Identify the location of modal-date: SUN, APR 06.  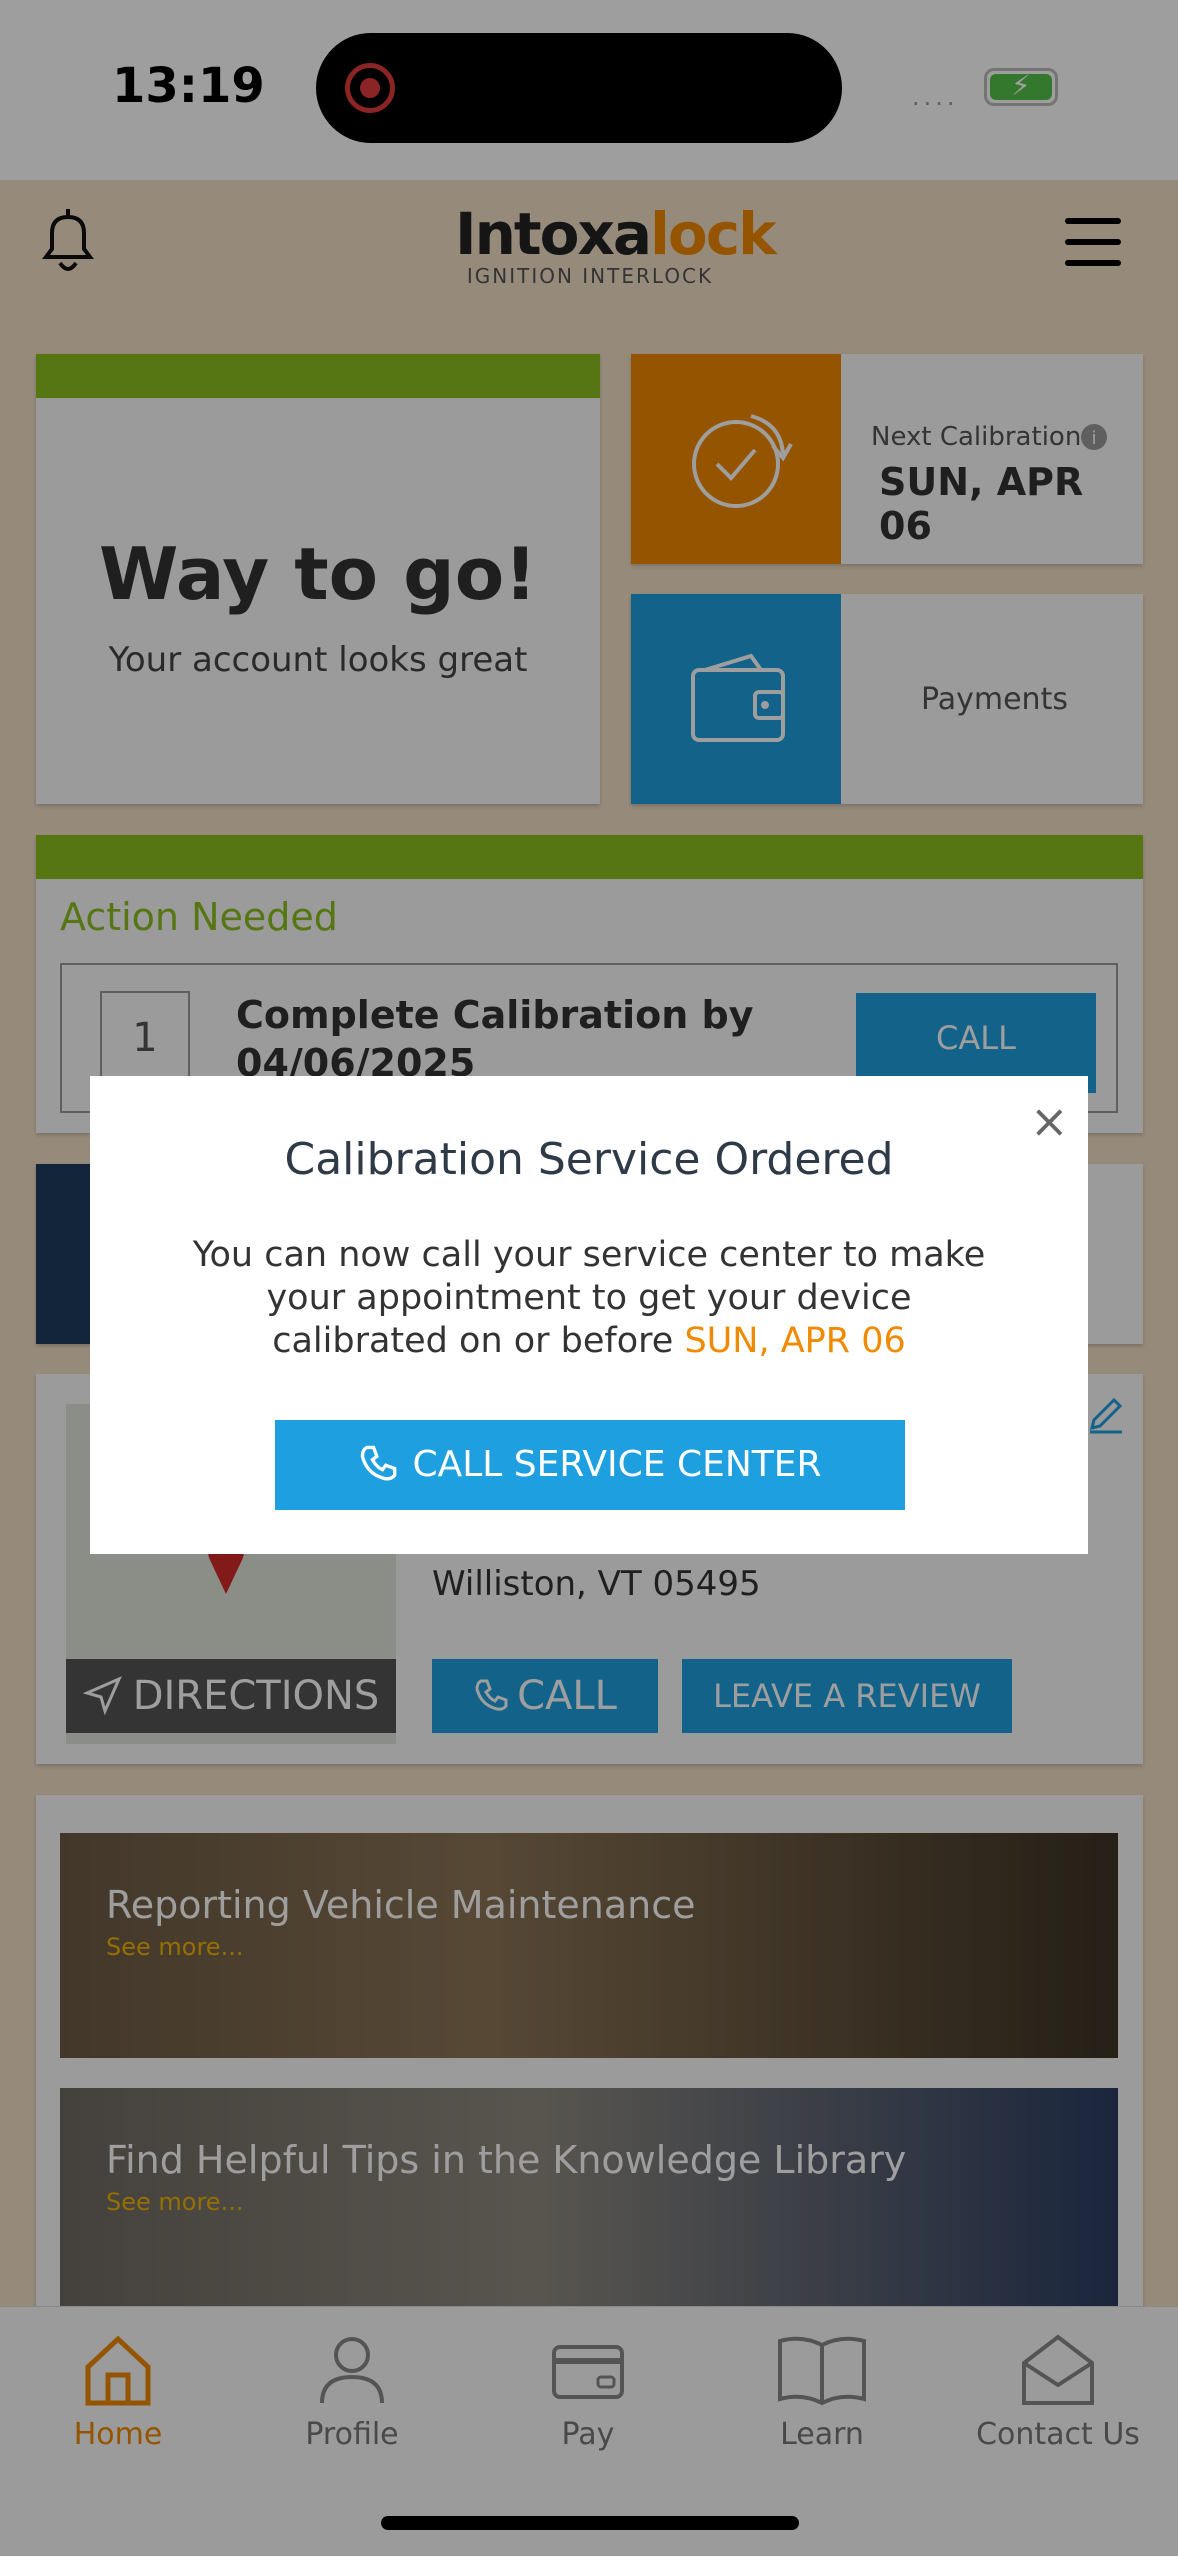
(795, 1341).